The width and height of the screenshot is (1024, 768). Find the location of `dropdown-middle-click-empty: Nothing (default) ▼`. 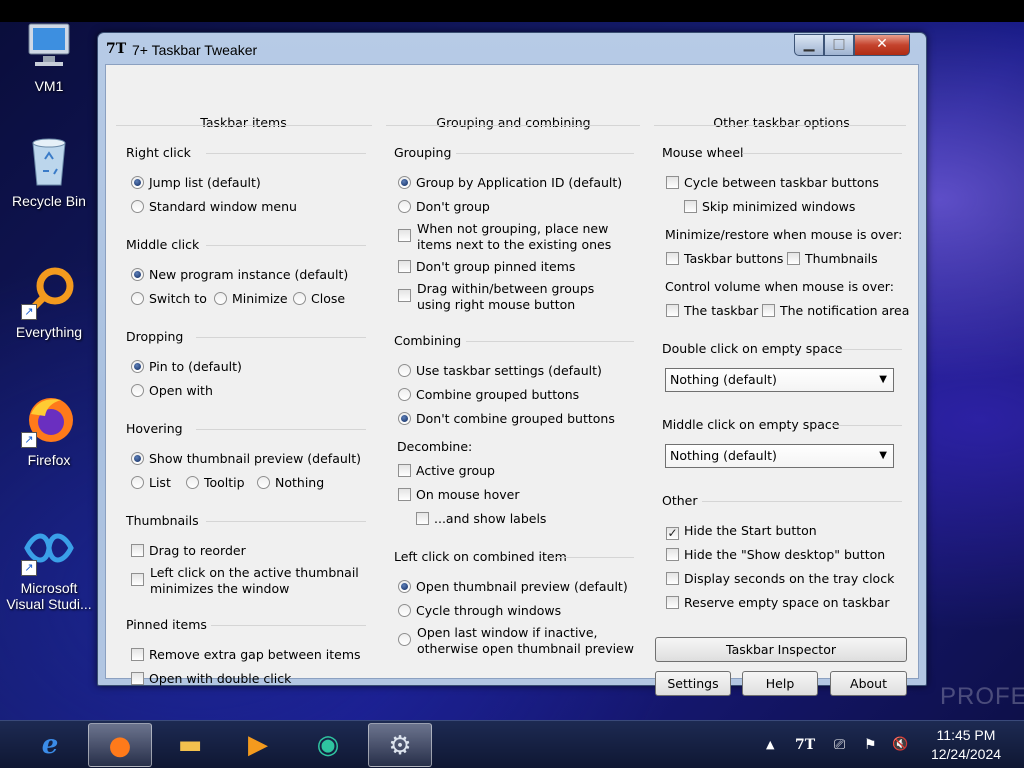

dropdown-middle-click-empty: Nothing (default) ▼ is located at coordinates (779, 456).